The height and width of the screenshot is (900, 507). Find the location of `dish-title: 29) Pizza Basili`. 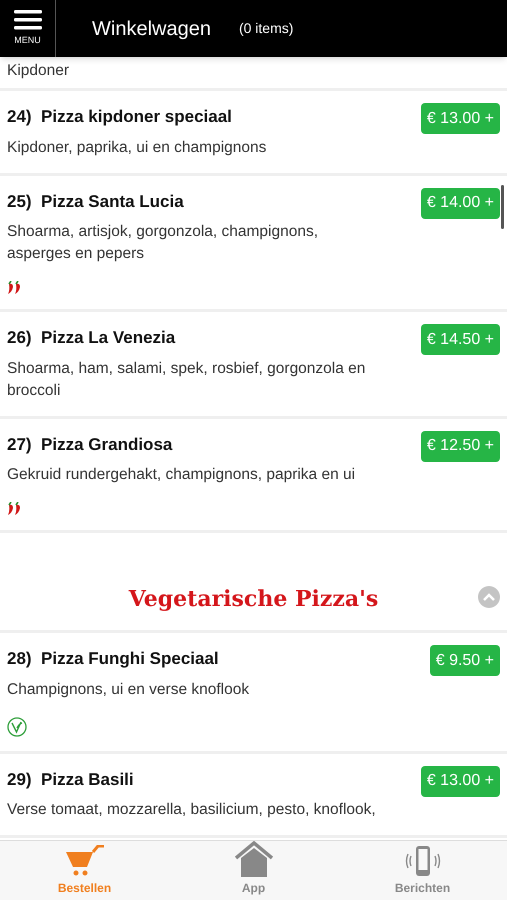

dish-title: 29) Pizza Basili is located at coordinates (71, 779).